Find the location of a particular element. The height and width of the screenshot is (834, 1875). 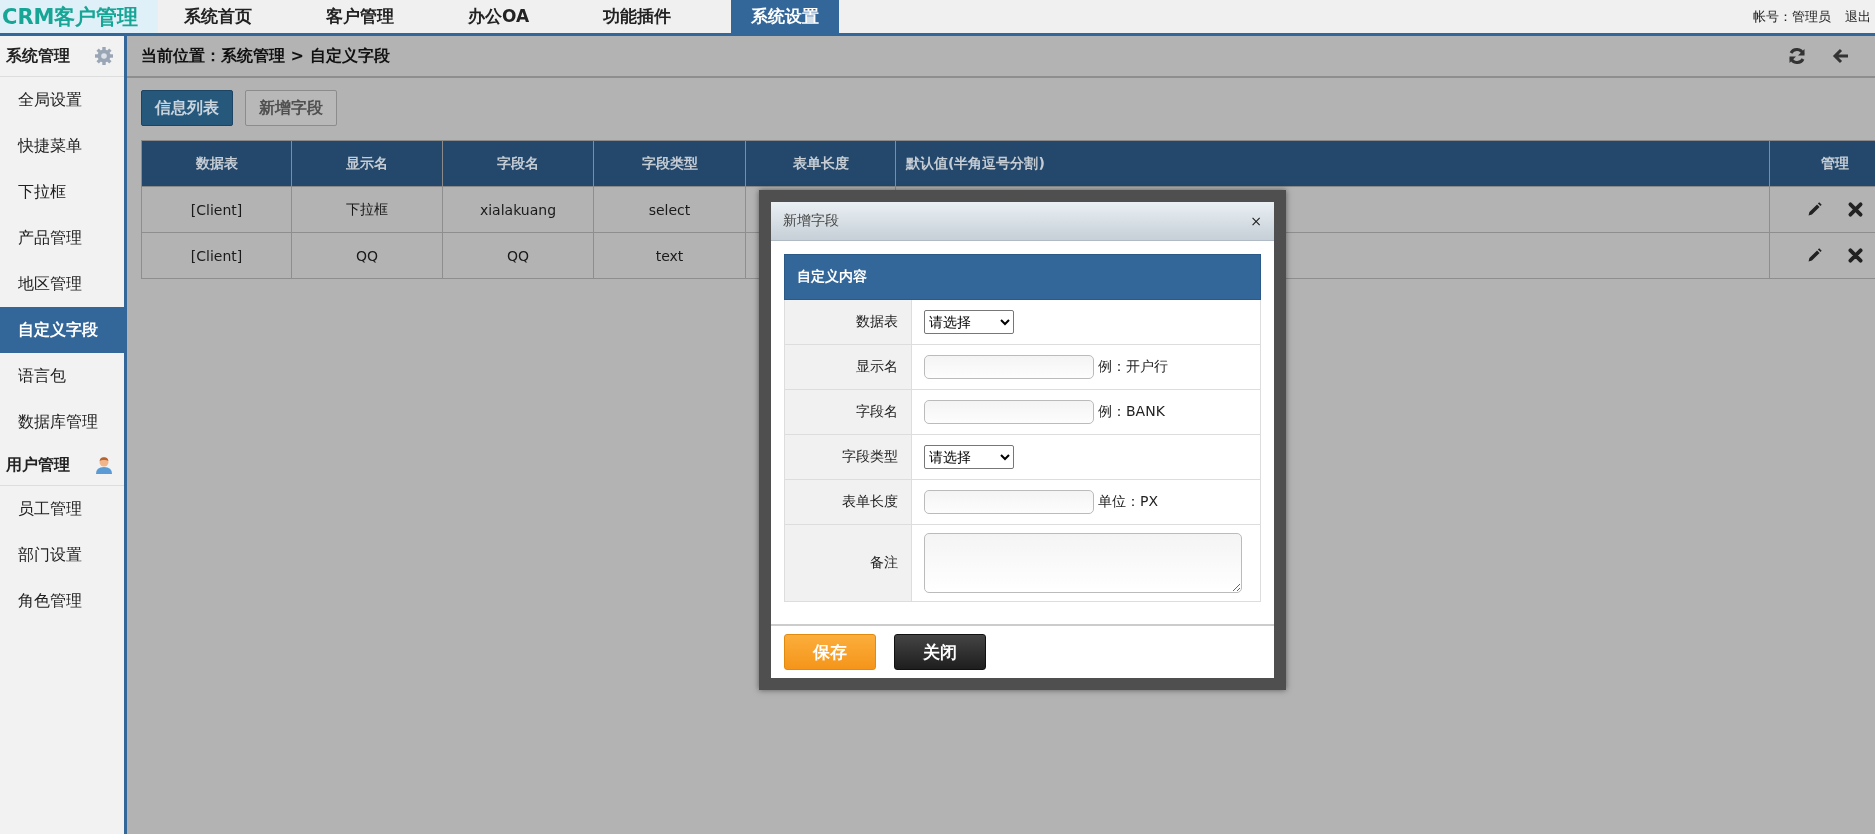

tab-button: 新增字段 is located at coordinates (291, 108).